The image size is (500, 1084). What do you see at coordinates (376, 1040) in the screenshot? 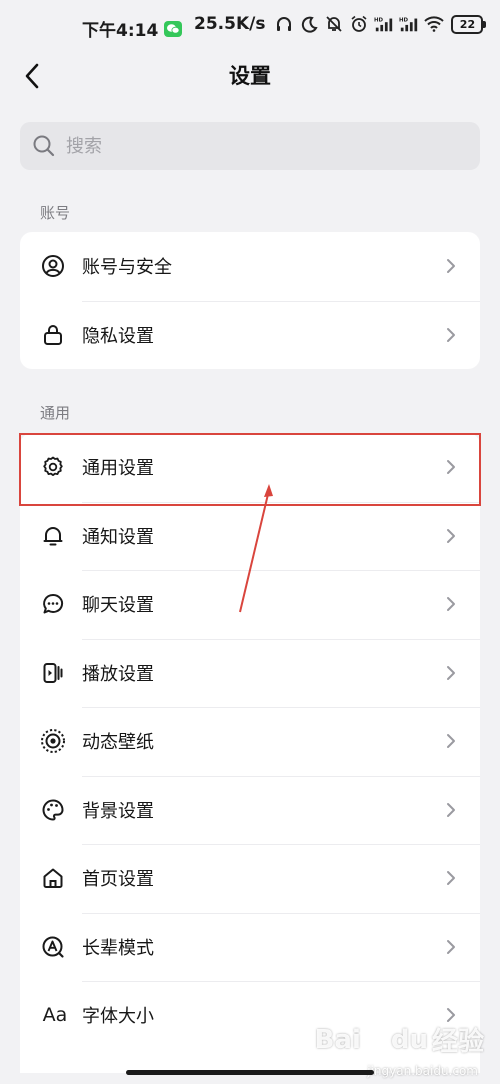
I see `paw-icon` at bounding box center [376, 1040].